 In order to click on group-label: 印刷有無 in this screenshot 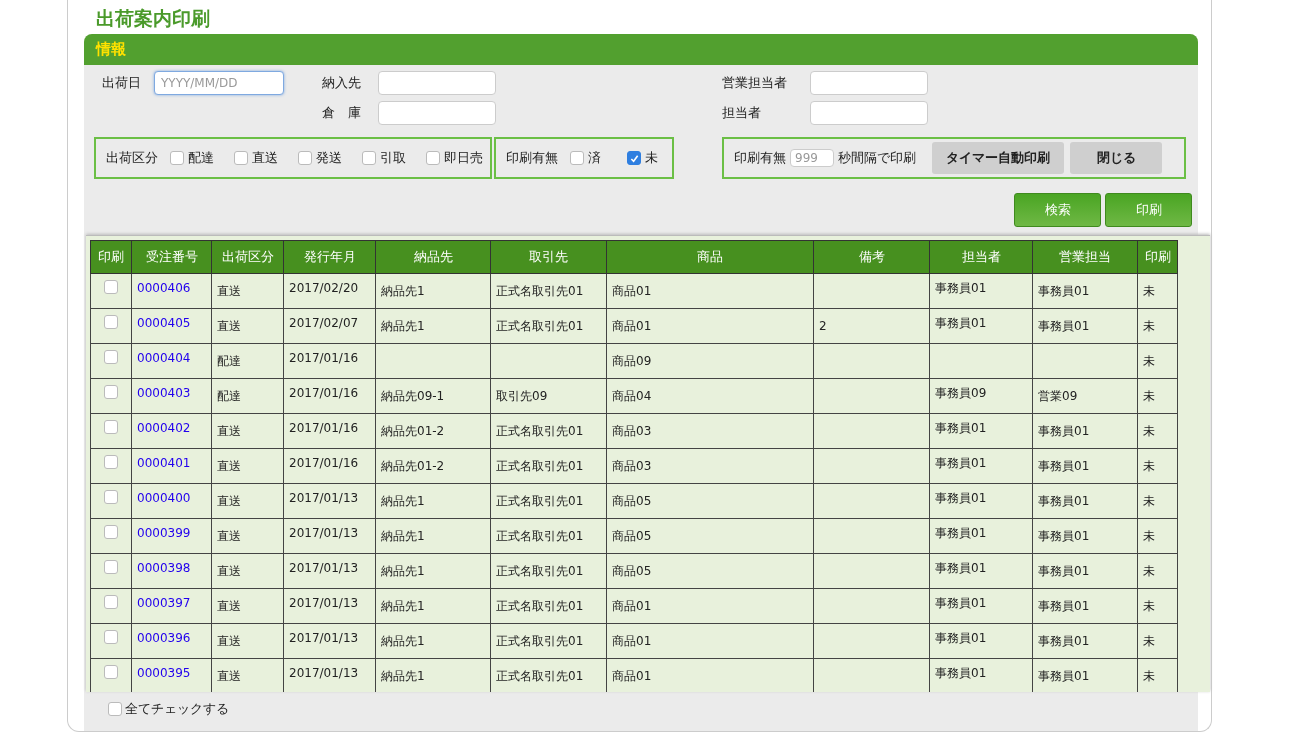, I will do `click(532, 158)`.